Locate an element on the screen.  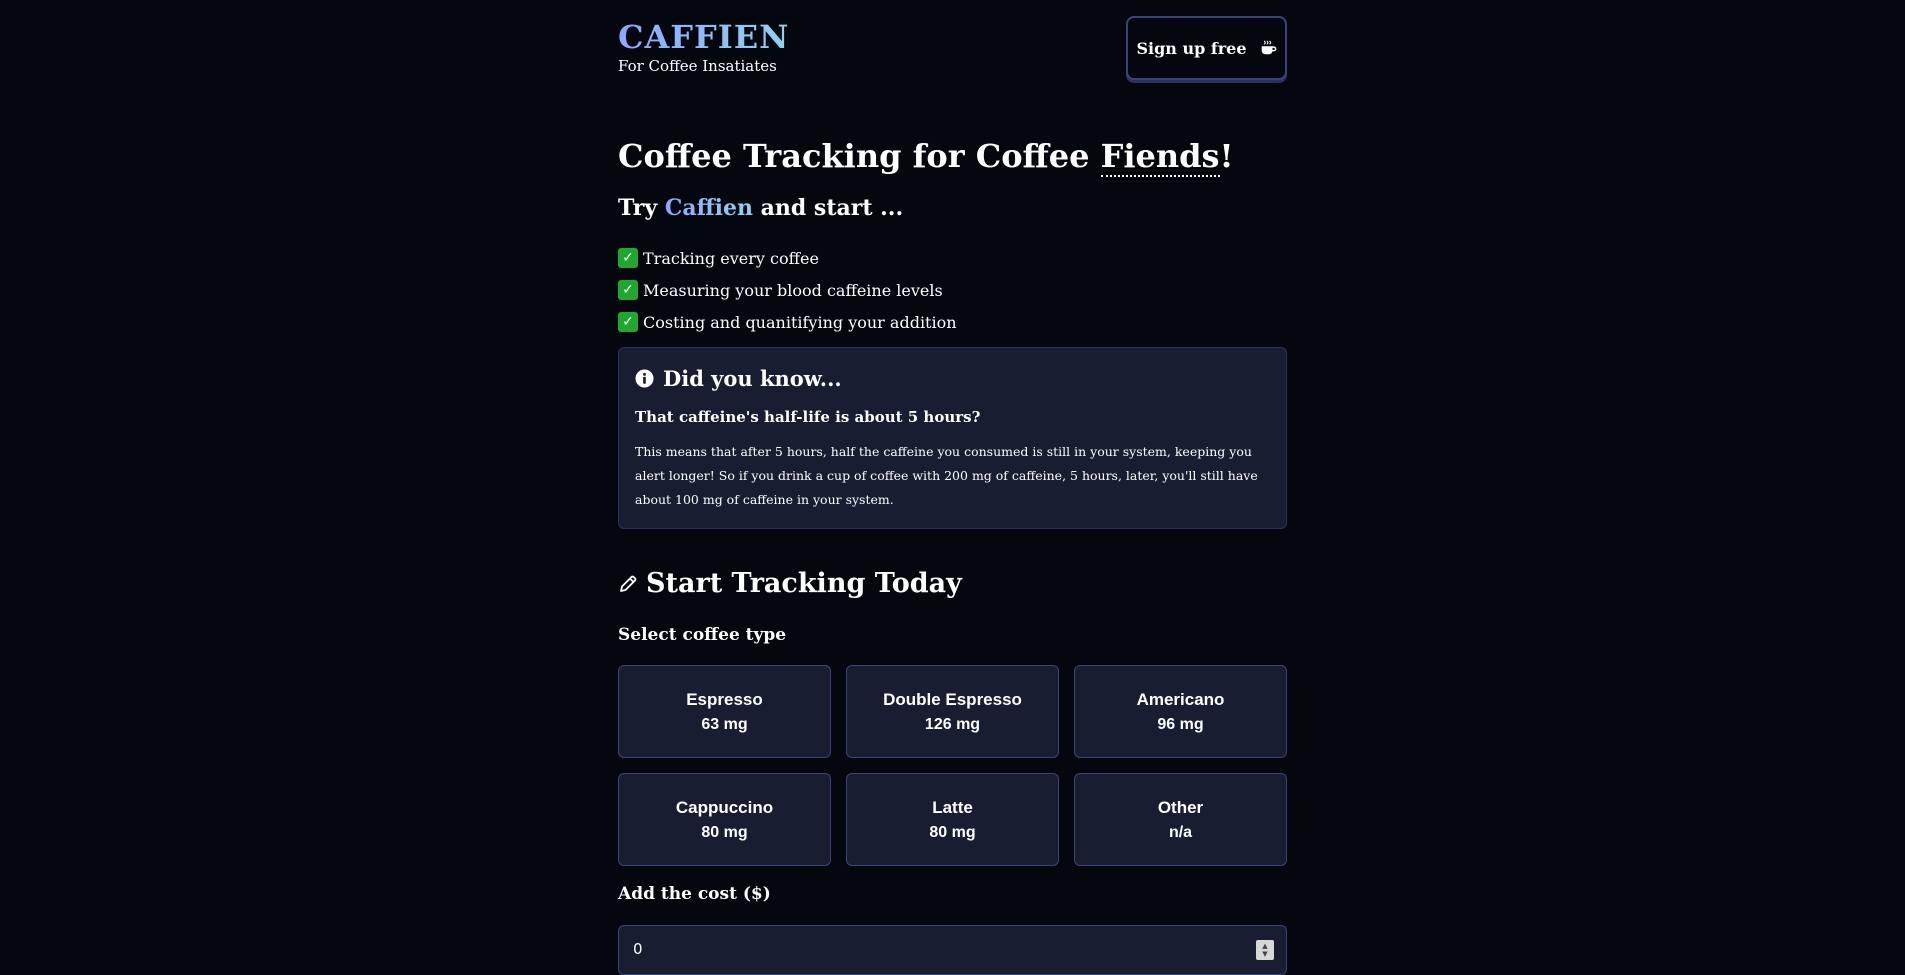
coffee-option-cappuccino: Cappuccino 80 mg is located at coordinates (724, 819).